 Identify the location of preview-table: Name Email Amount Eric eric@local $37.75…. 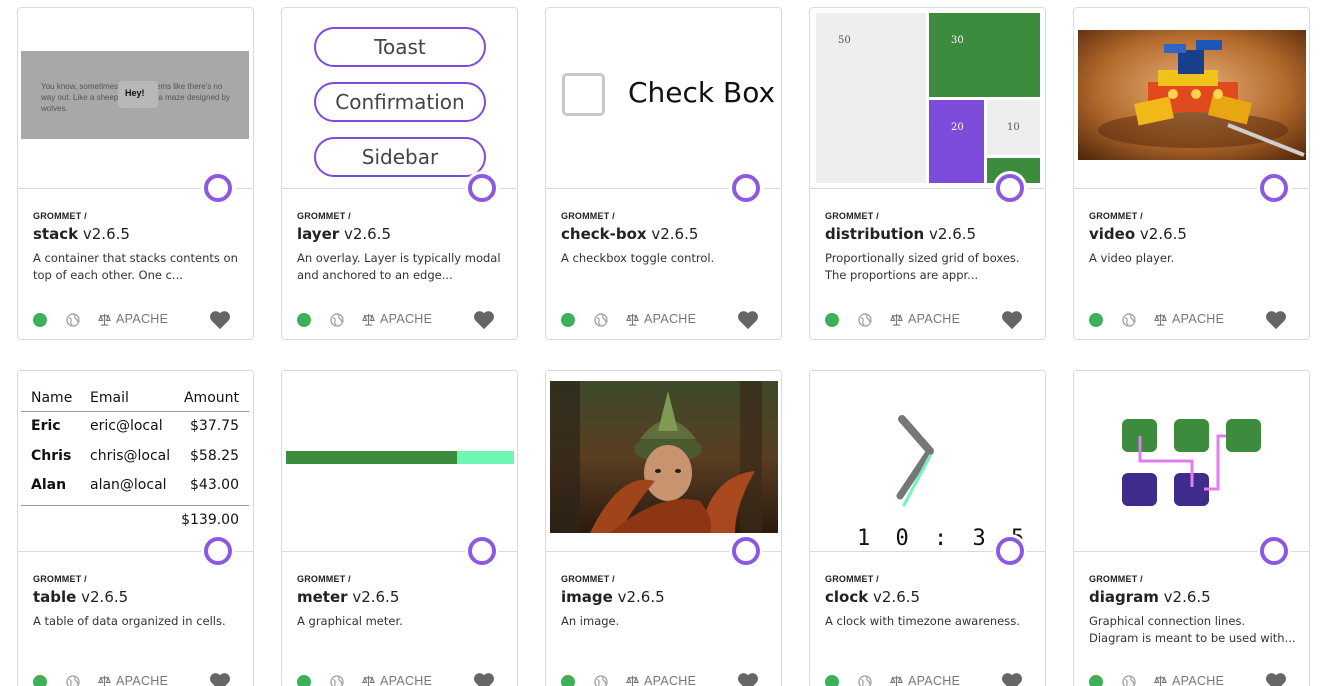
(135, 461).